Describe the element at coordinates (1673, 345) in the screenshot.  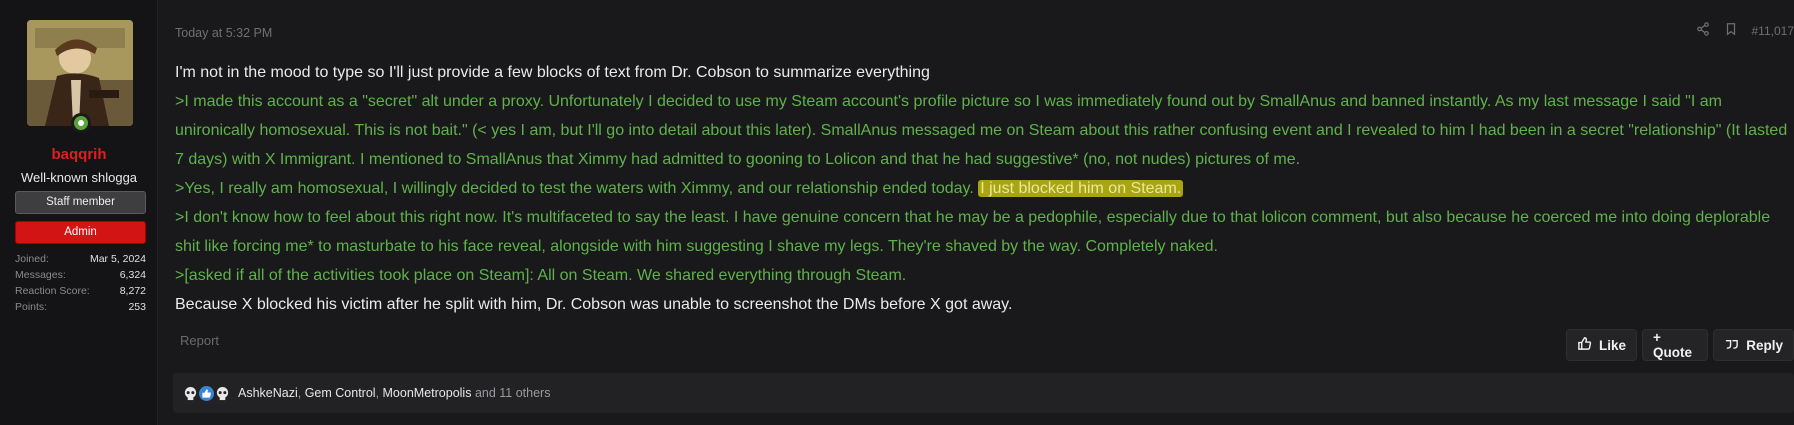
I see `quote-label: + Quote` at that location.